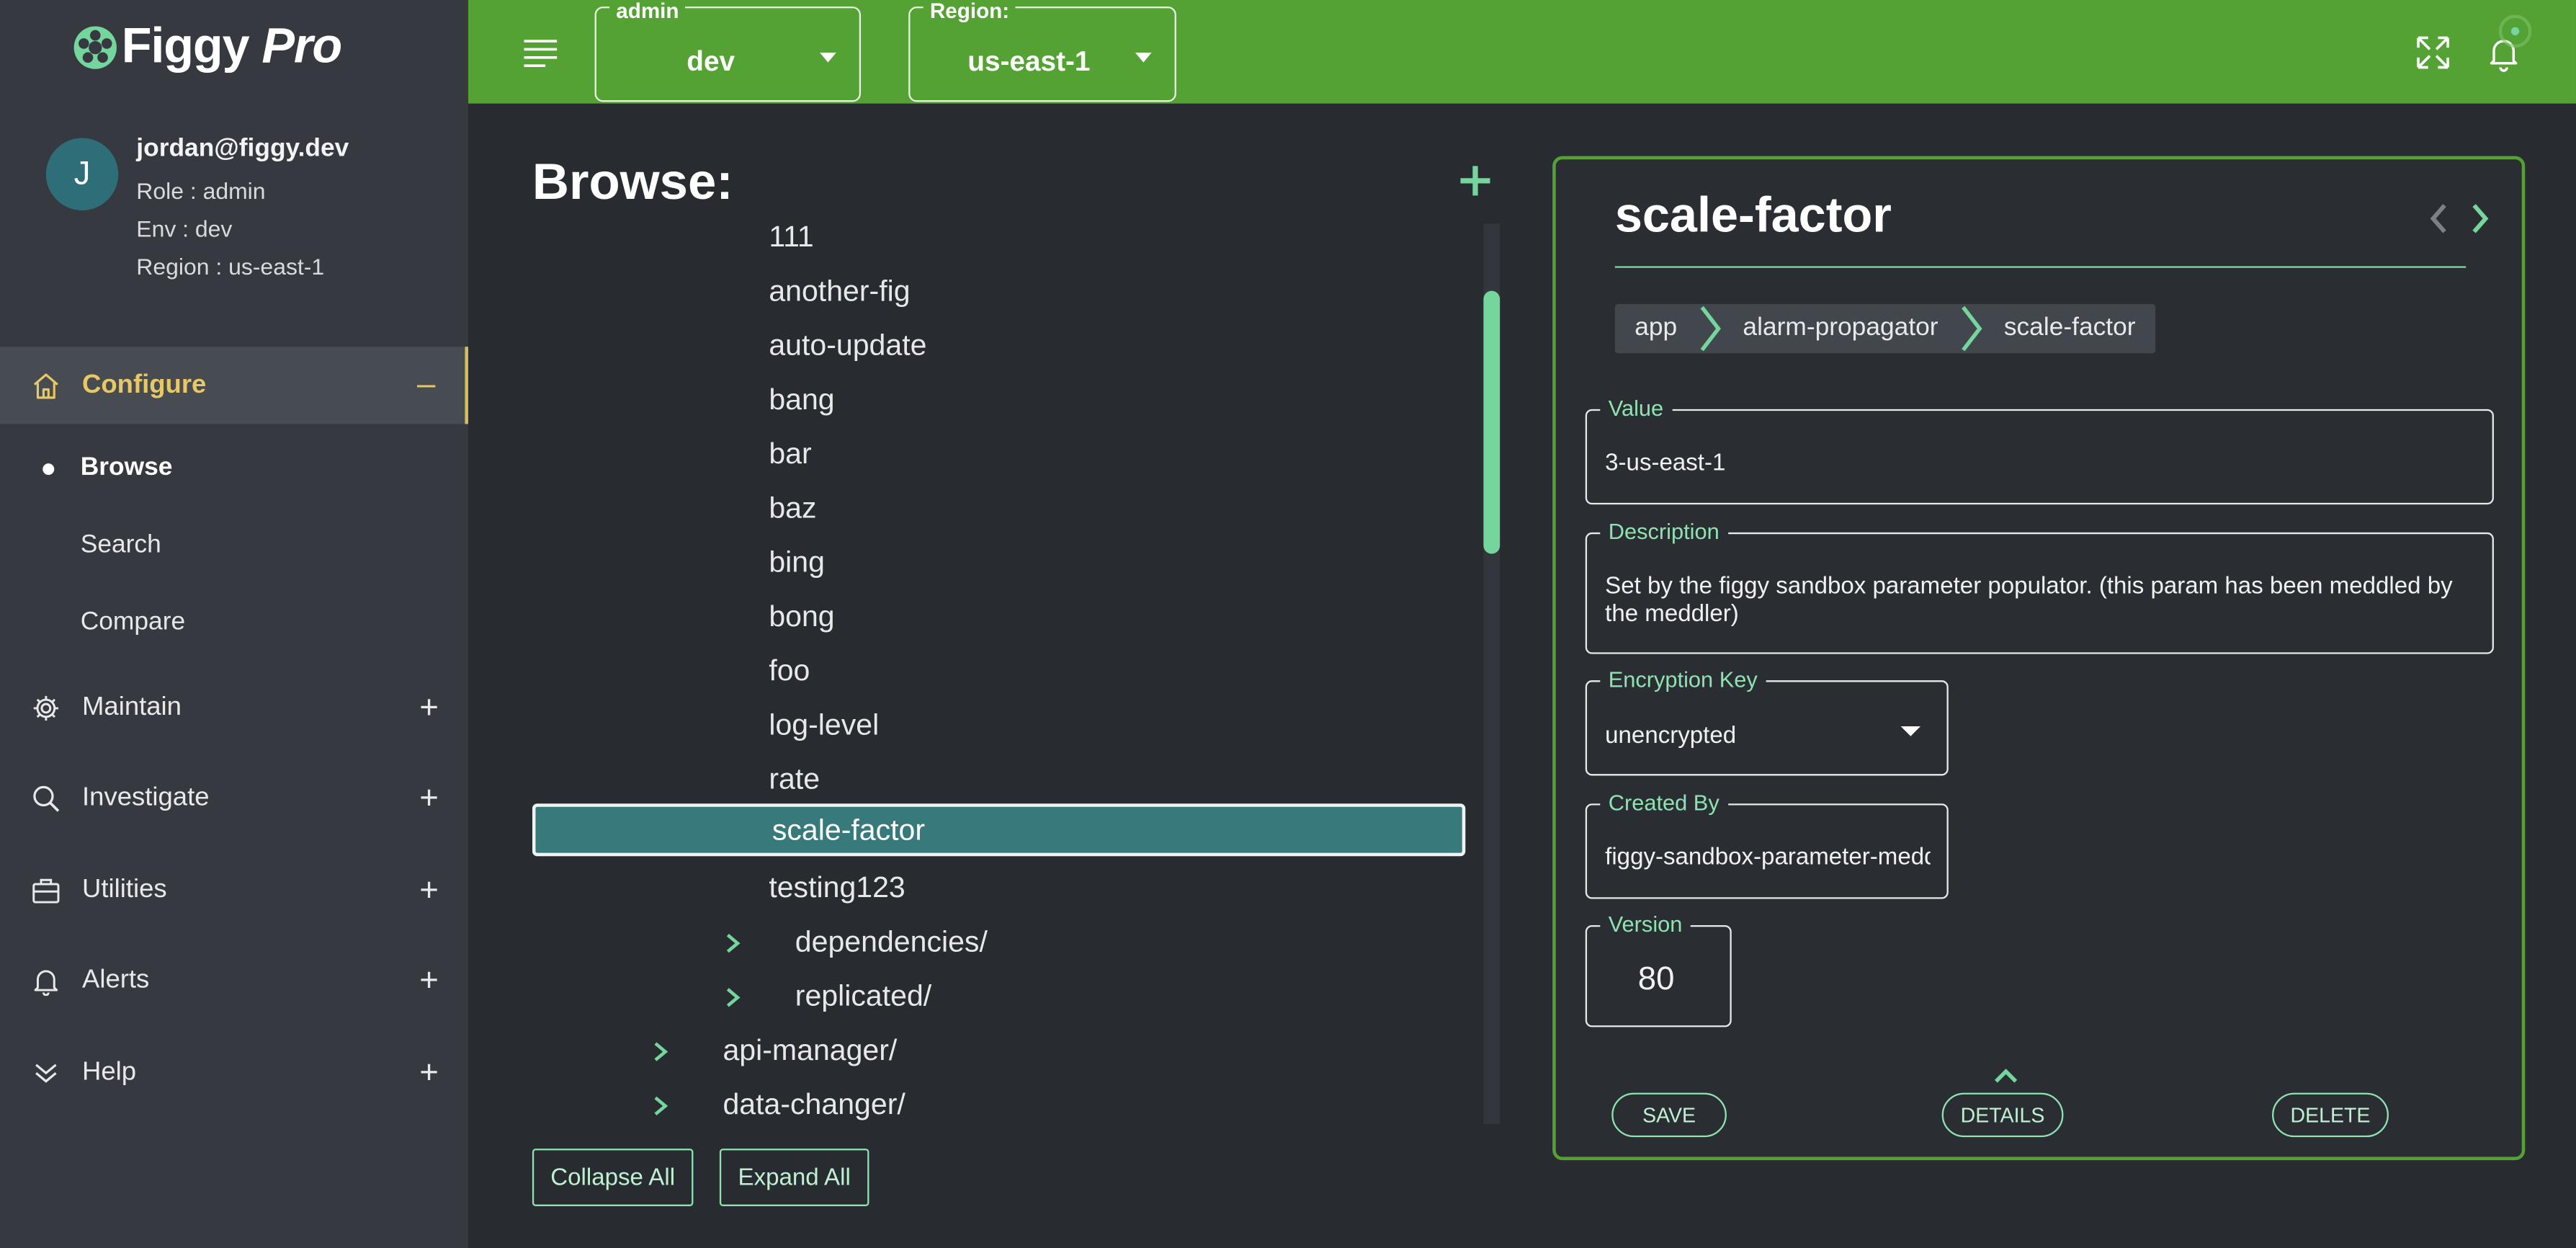  Describe the element at coordinates (1000, 562) in the screenshot. I see `tree-item: bing` at that location.